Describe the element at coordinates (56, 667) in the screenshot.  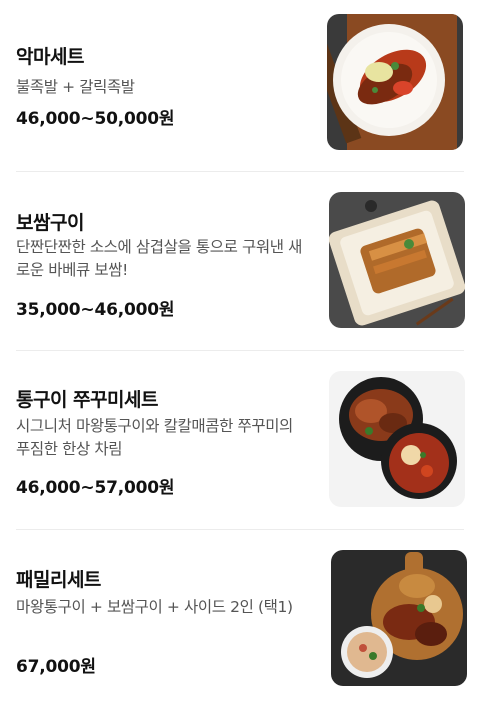
I see `menu-item-price: 67,000원` at that location.